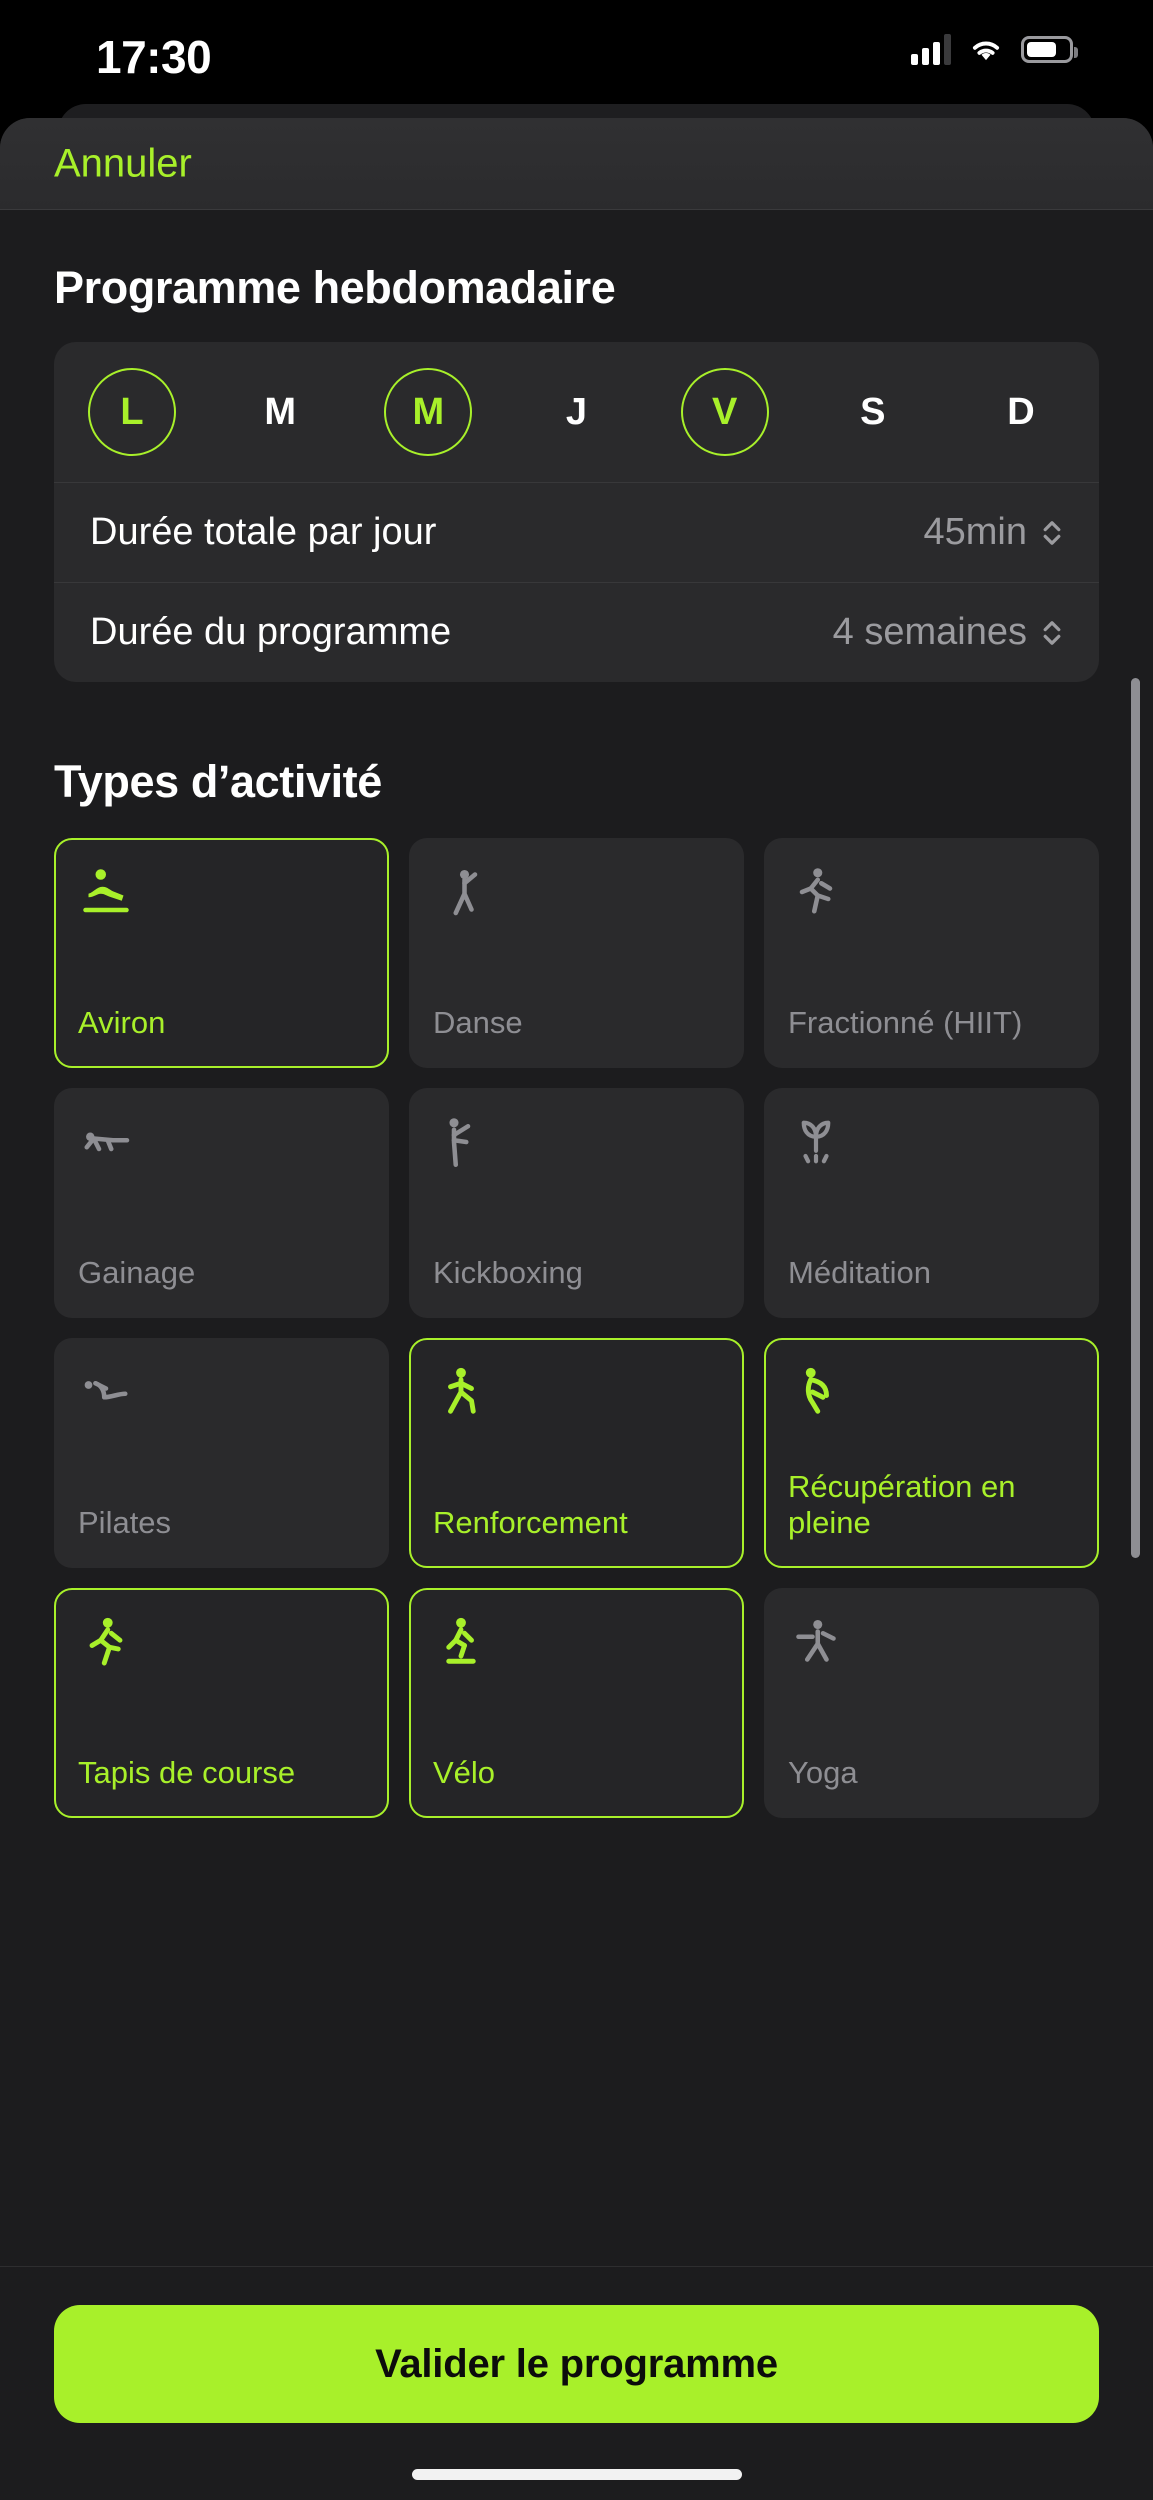  What do you see at coordinates (576, 52) in the screenshot?
I see `status-bar: 17:30` at bounding box center [576, 52].